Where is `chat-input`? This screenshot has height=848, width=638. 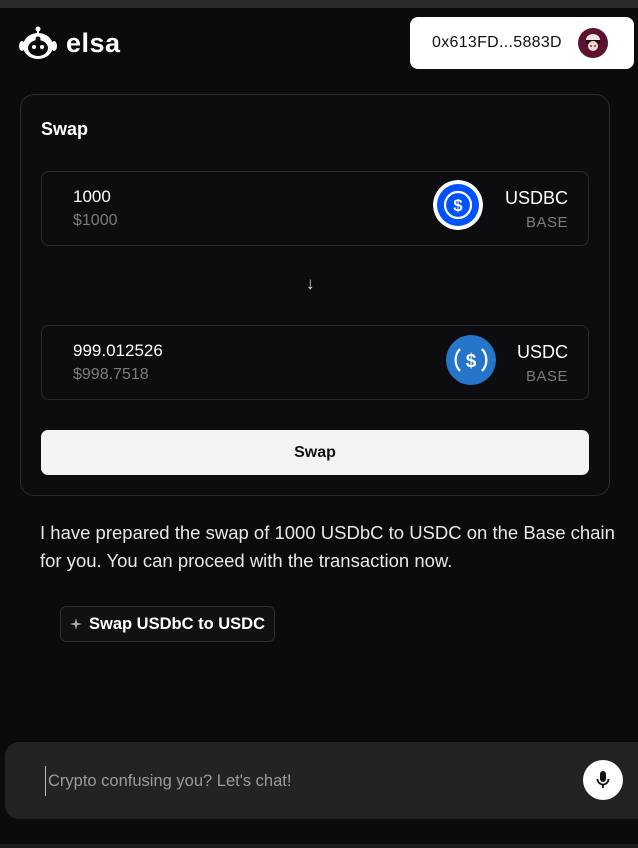
chat-input is located at coordinates (307, 781).